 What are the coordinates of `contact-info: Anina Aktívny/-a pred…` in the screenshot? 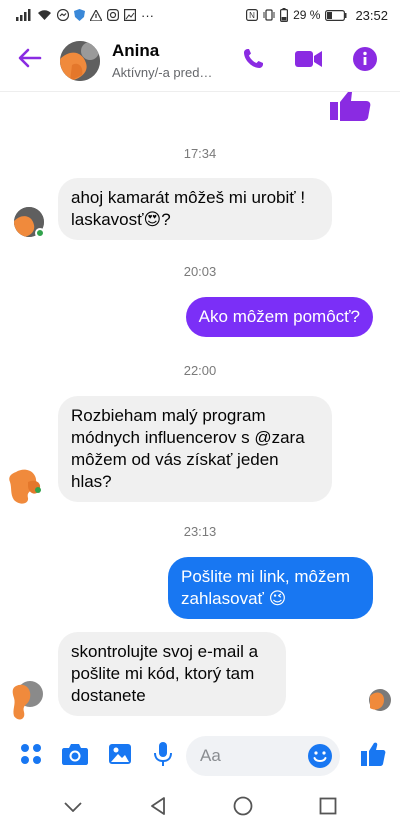 It's located at (162, 60).